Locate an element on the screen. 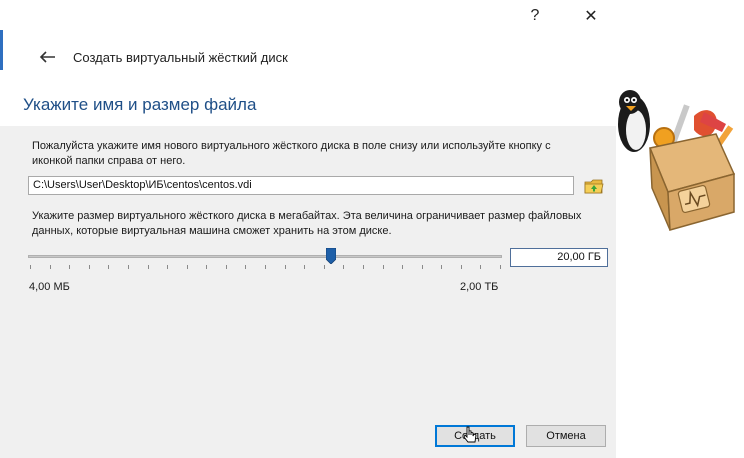 Image resolution: width=744 pixels, height=458 pixels. background-accent is located at coordinates (1, 50).